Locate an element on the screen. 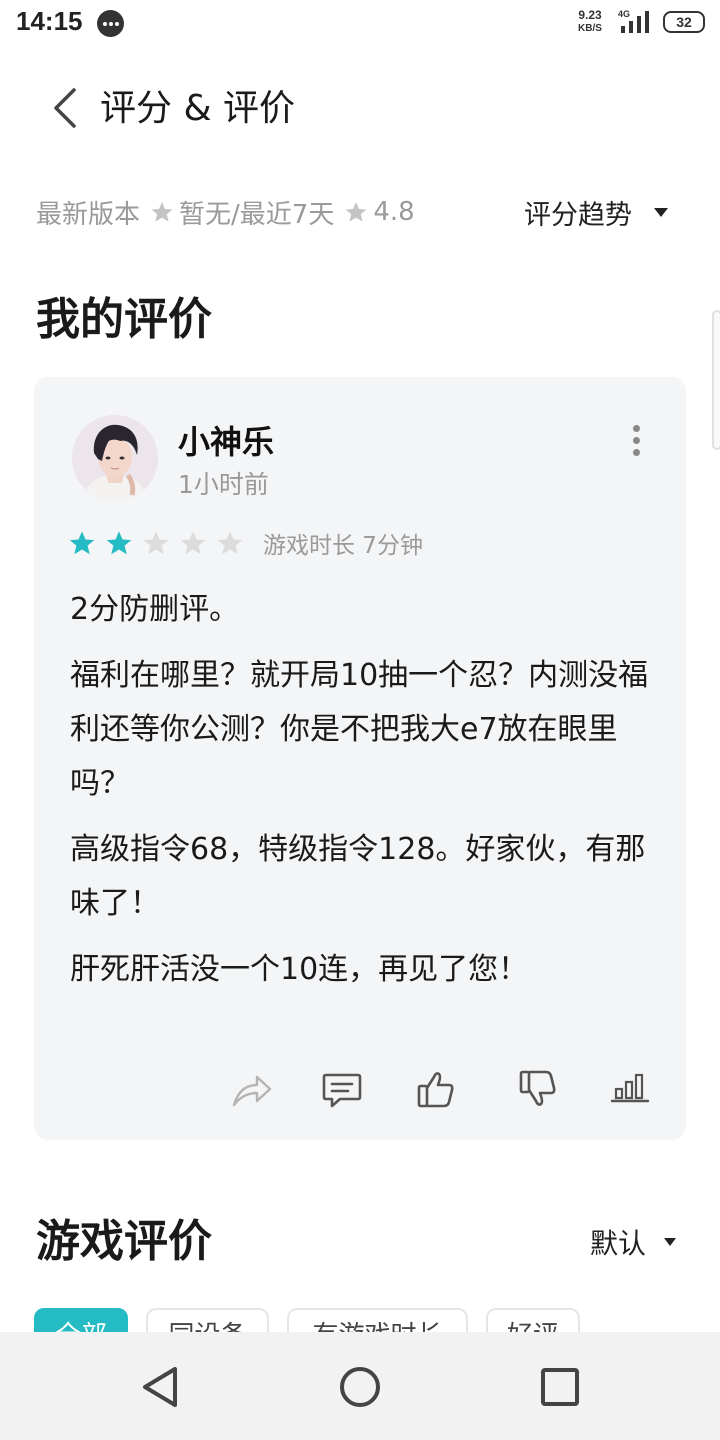 This screenshot has height=1440, width=720. sort-dropdown: 默认 is located at coordinates (633, 1242).